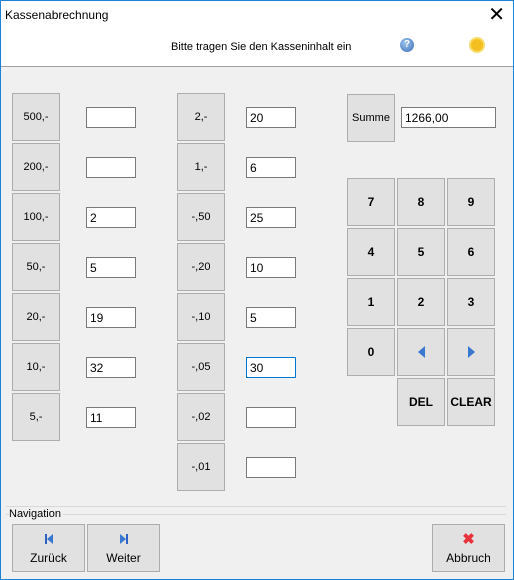 The height and width of the screenshot is (580, 514). I want to click on arrow-right-icon, so click(471, 352).